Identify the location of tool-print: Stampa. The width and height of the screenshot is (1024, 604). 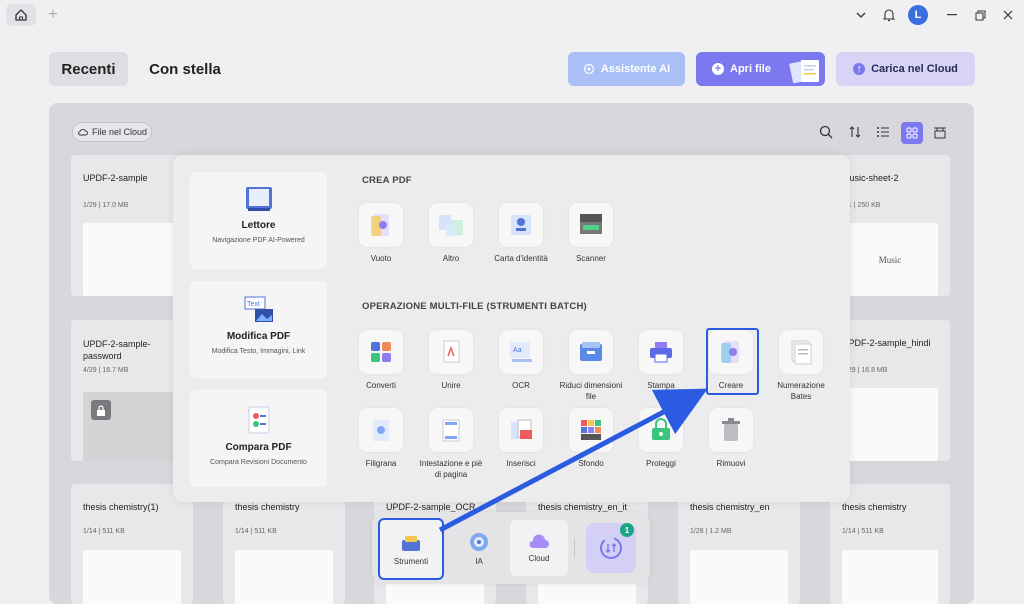
(661, 360).